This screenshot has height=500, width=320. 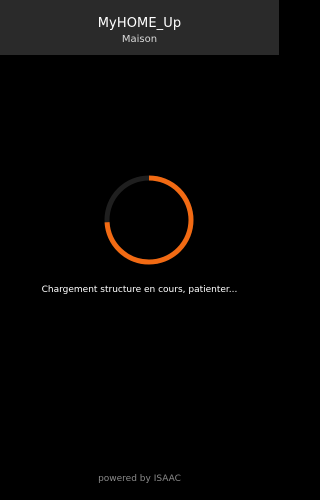 What do you see at coordinates (149, 220) in the screenshot?
I see `loading-spinner-icon` at bounding box center [149, 220].